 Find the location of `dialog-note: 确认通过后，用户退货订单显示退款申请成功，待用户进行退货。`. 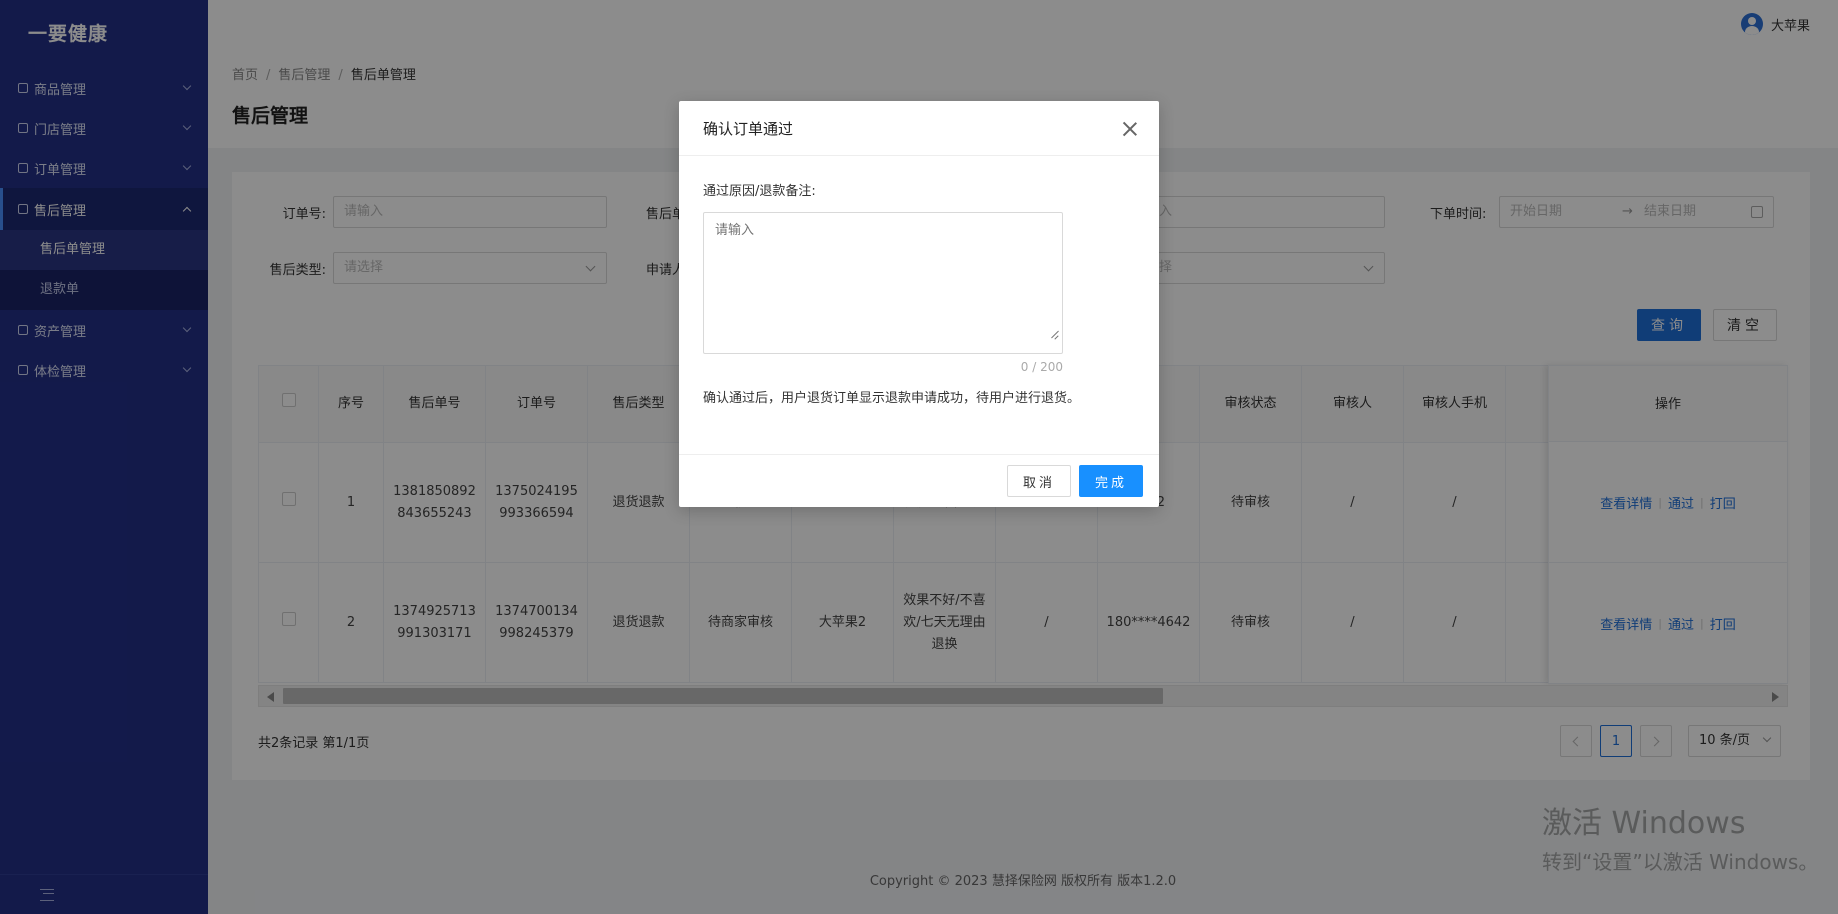

dialog-note: 确认通过后，用户退货订单显示退款申请成功，待用户进行退货。 is located at coordinates (892, 398).